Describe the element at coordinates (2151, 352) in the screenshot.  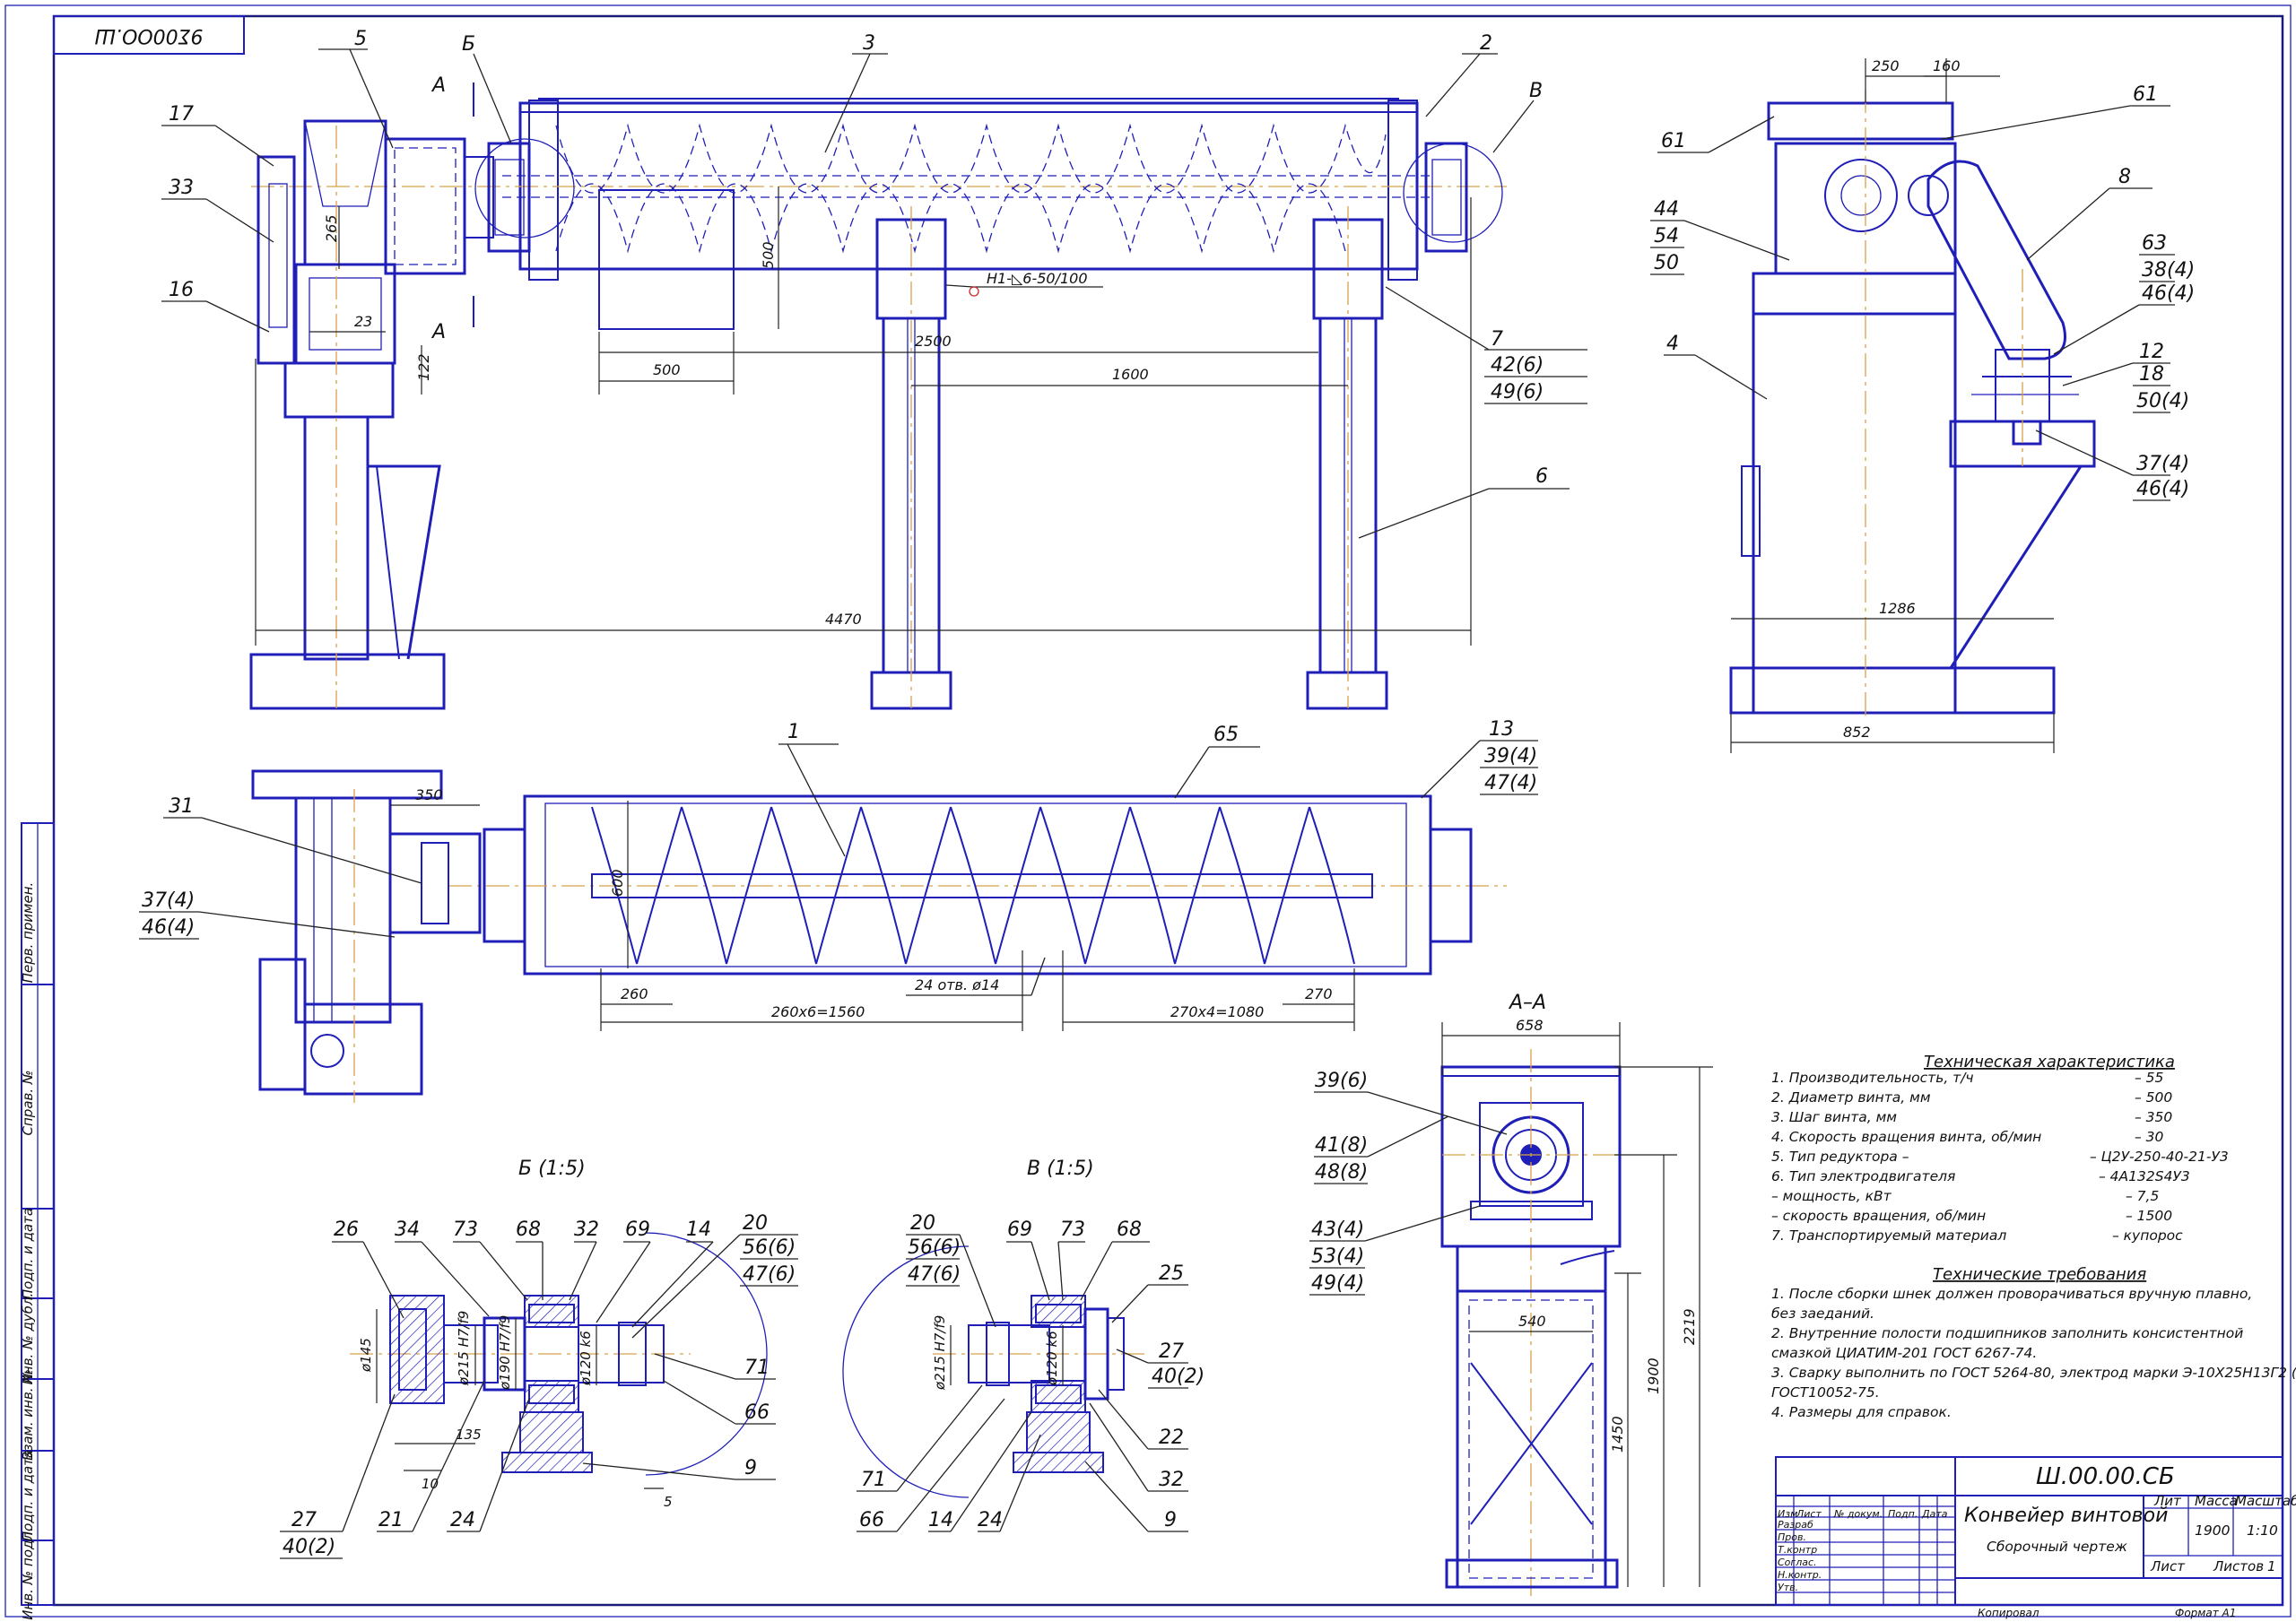
I see `side-callout-12: 12` at that location.